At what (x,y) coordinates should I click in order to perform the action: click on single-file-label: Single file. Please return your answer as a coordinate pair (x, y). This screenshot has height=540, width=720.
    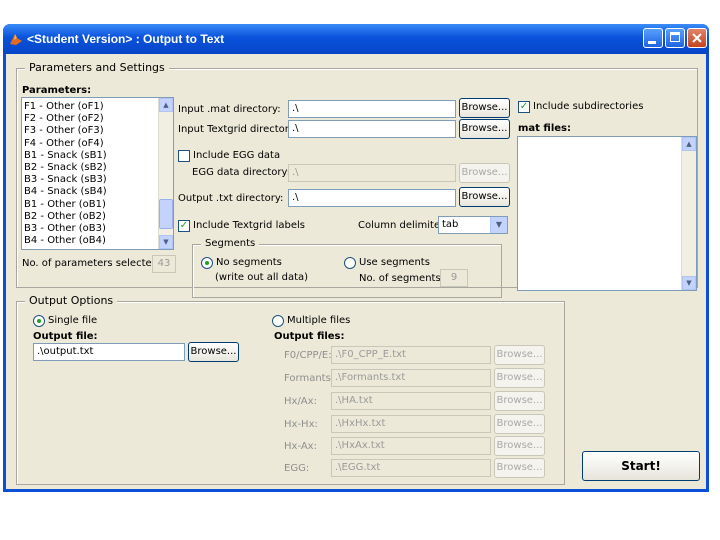
    Looking at the image, I should click on (73, 320).